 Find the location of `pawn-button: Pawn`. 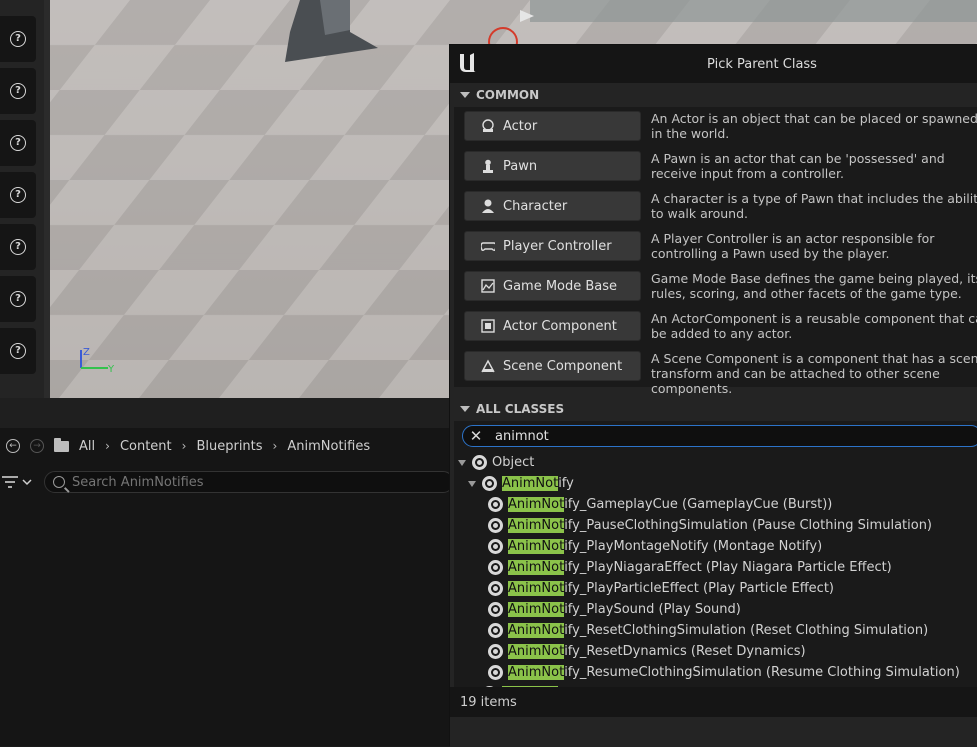

pawn-button: Pawn is located at coordinates (552, 166).